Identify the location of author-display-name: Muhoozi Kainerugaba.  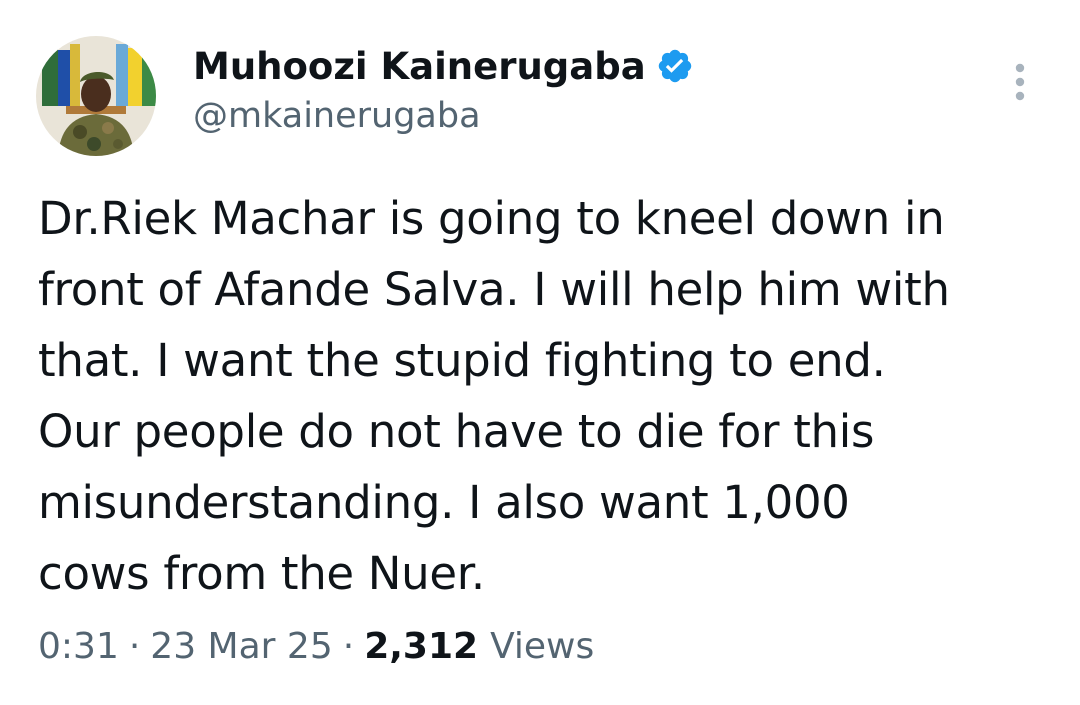
(419, 66).